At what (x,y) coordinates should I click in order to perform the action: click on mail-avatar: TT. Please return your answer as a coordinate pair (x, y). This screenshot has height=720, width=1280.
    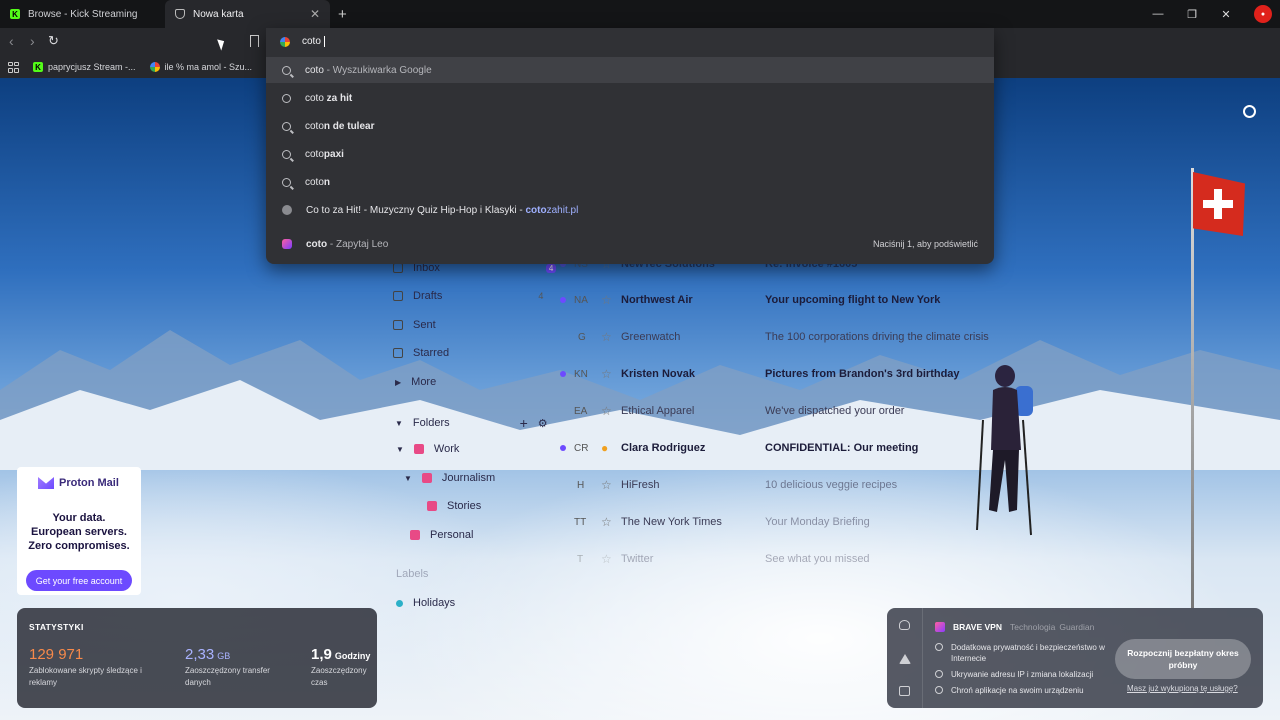
    Looking at the image, I should click on (580, 522).